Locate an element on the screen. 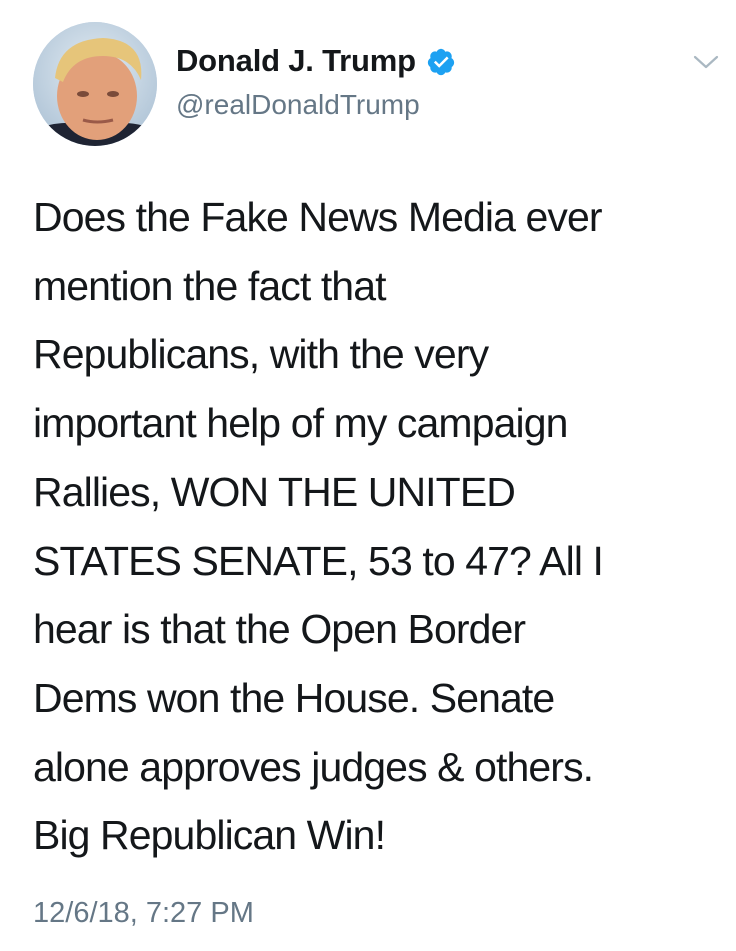 The image size is (736, 951). author-name-row: Donald J. Trump is located at coordinates (316, 61).